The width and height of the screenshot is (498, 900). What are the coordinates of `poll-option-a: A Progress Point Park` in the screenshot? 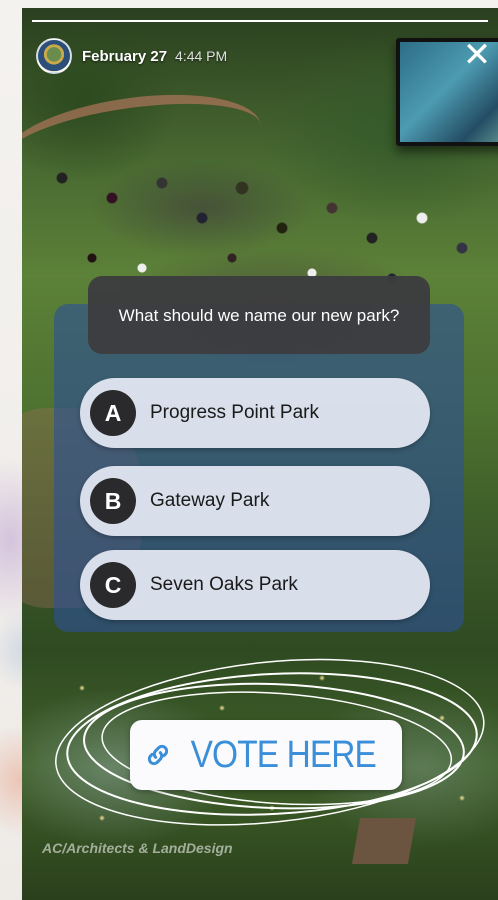 It's located at (255, 413).